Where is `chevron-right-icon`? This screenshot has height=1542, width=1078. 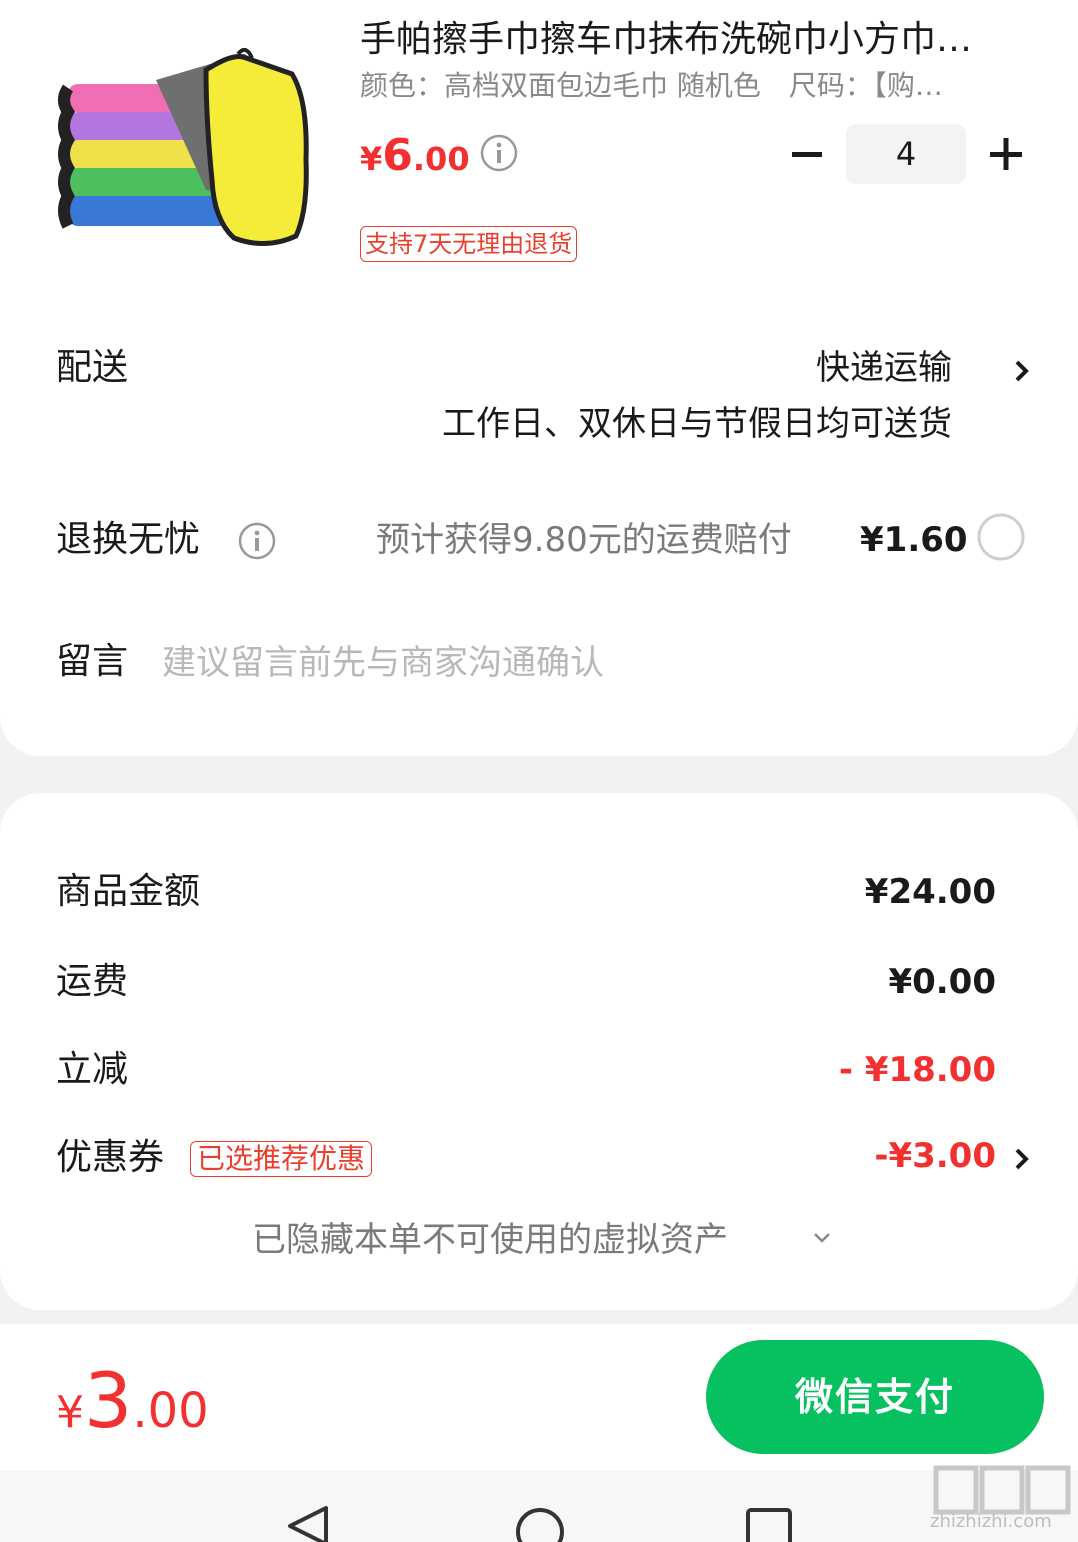
chevron-right-icon is located at coordinates (1022, 371).